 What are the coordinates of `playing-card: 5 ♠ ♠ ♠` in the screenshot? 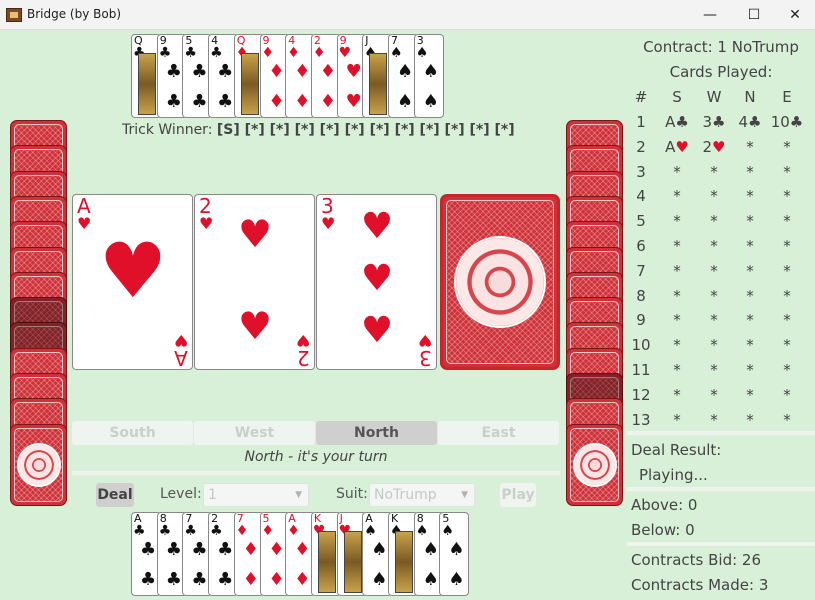 It's located at (454, 554).